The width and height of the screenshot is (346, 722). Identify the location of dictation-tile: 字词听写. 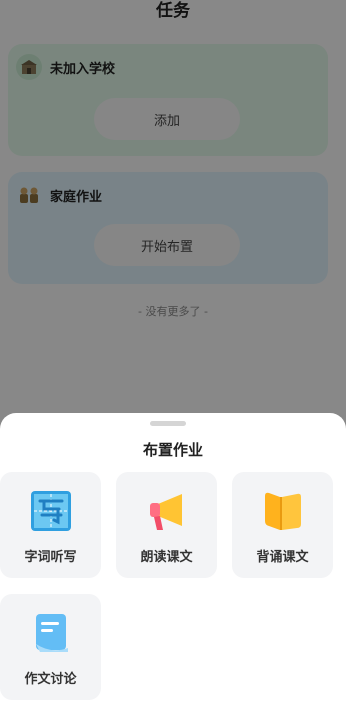
(50, 525).